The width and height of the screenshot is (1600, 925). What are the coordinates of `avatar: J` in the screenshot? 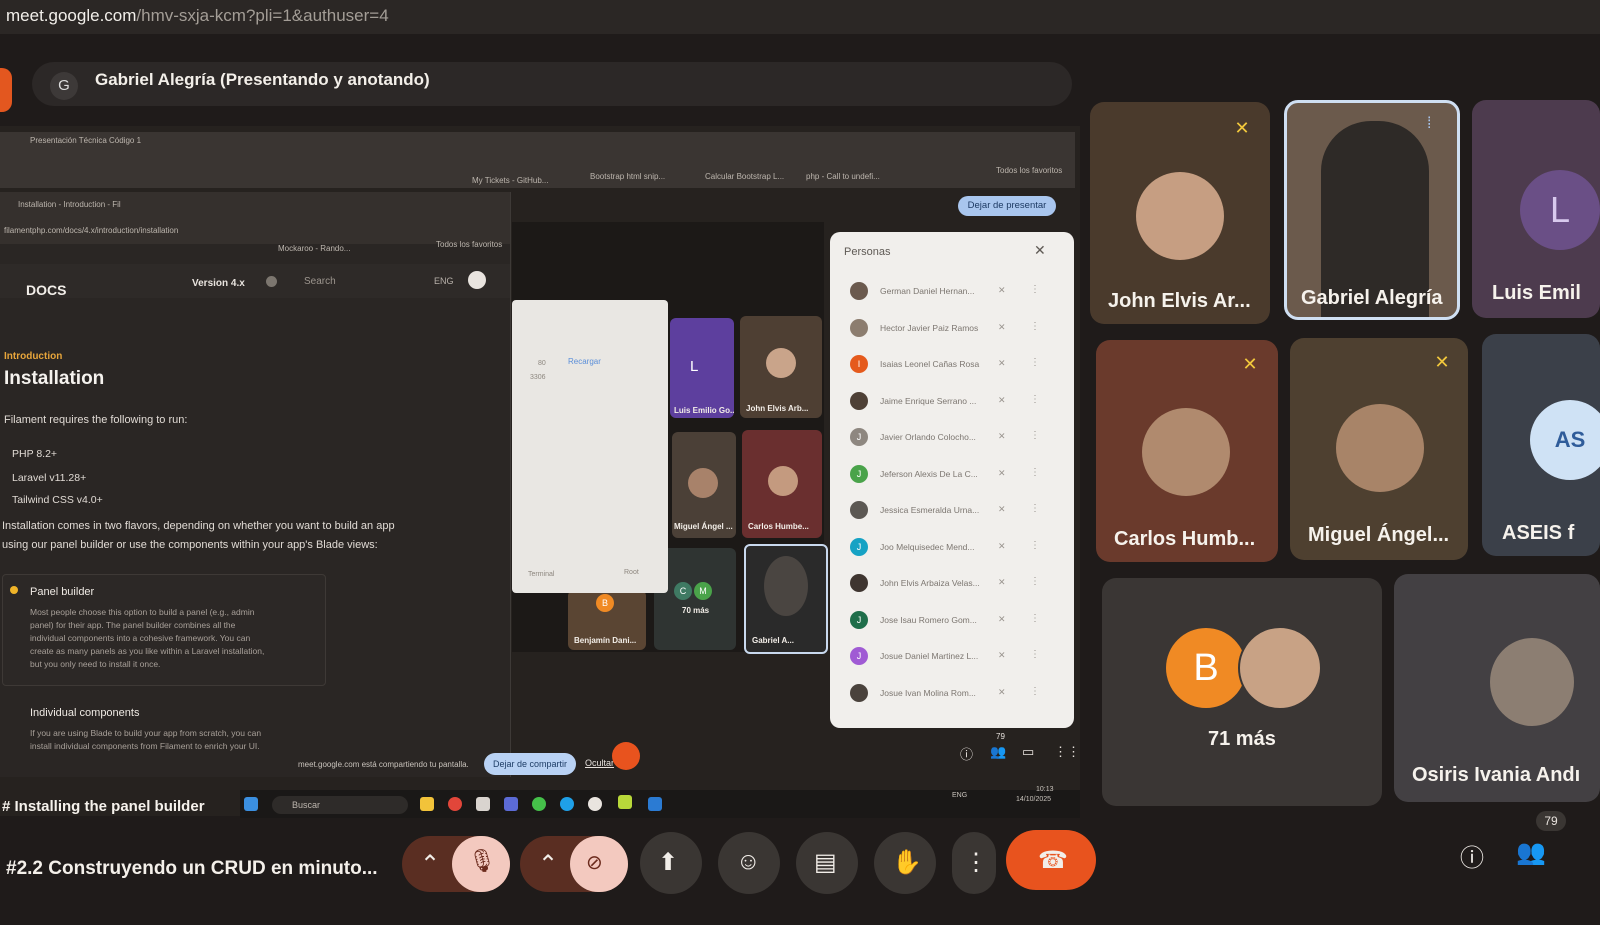 It's located at (859, 473).